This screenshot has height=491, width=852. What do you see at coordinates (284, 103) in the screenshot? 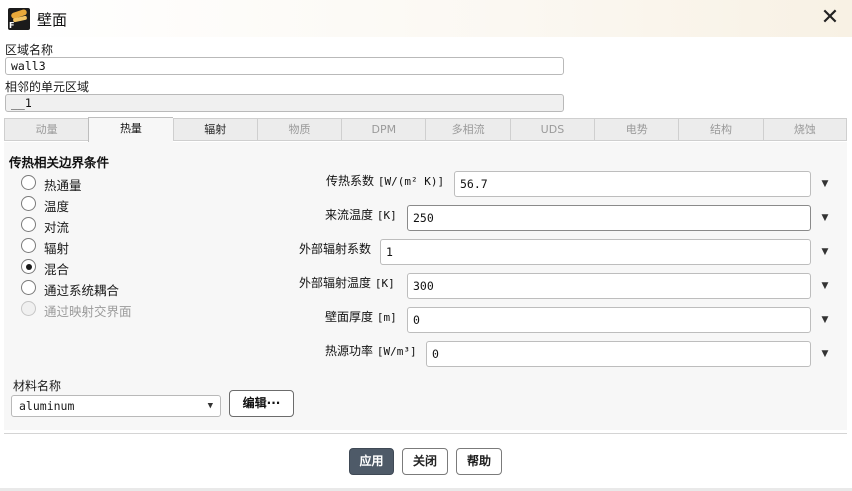
I see `adjacent-zone-field: __1` at bounding box center [284, 103].